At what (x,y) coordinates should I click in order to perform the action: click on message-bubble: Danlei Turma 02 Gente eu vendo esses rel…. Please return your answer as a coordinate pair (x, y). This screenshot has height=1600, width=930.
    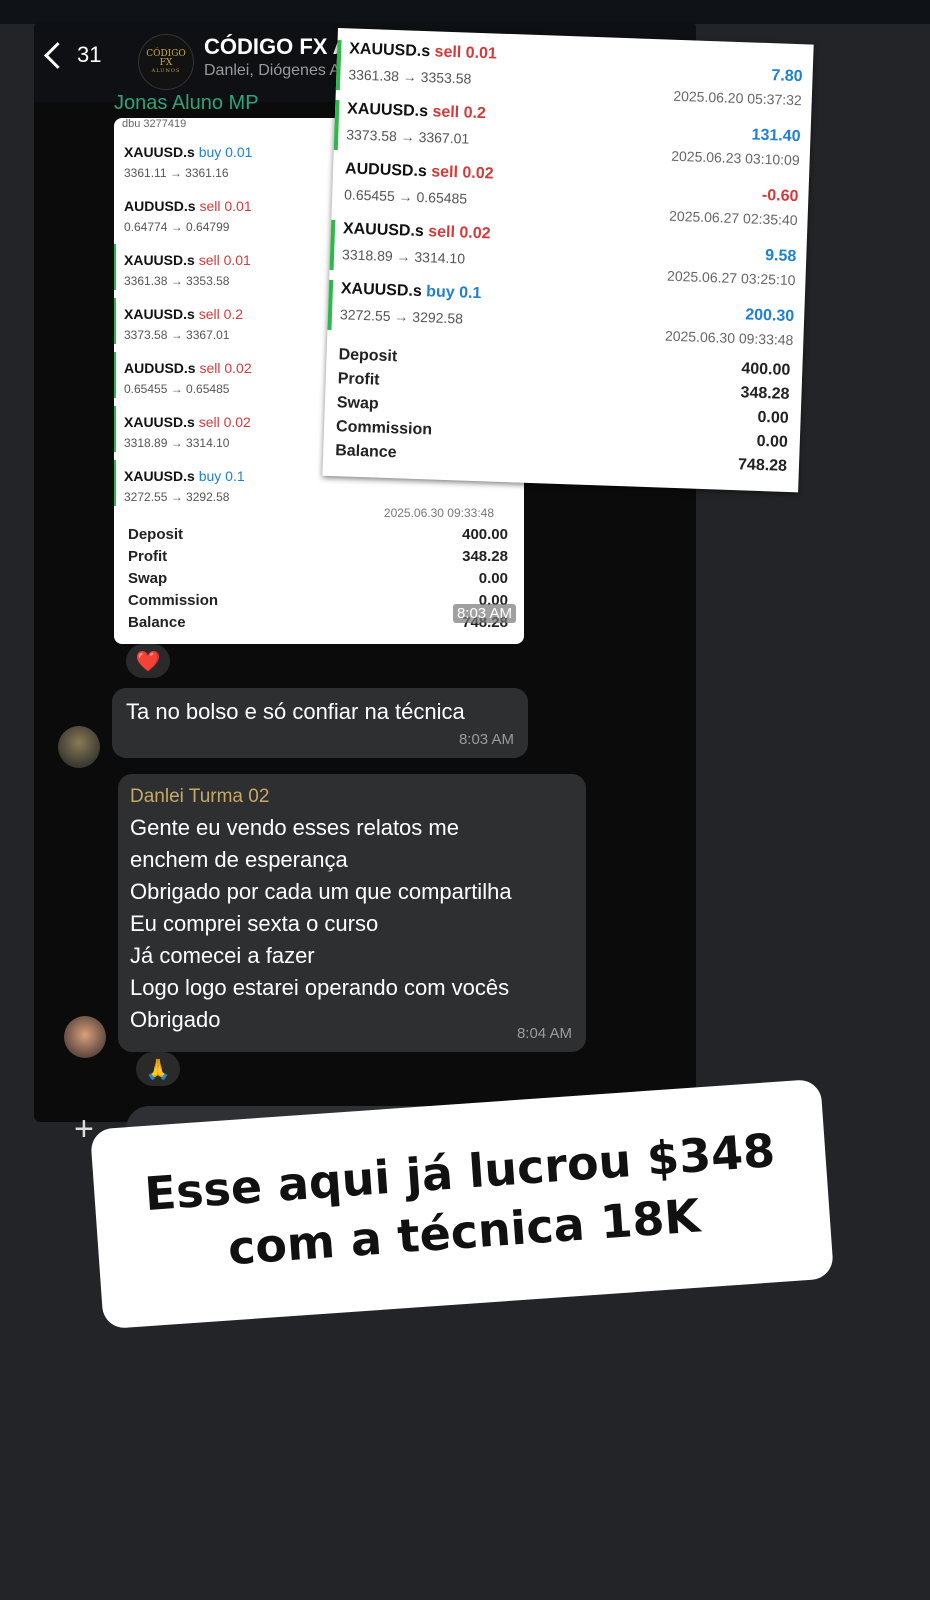
    Looking at the image, I should click on (352, 913).